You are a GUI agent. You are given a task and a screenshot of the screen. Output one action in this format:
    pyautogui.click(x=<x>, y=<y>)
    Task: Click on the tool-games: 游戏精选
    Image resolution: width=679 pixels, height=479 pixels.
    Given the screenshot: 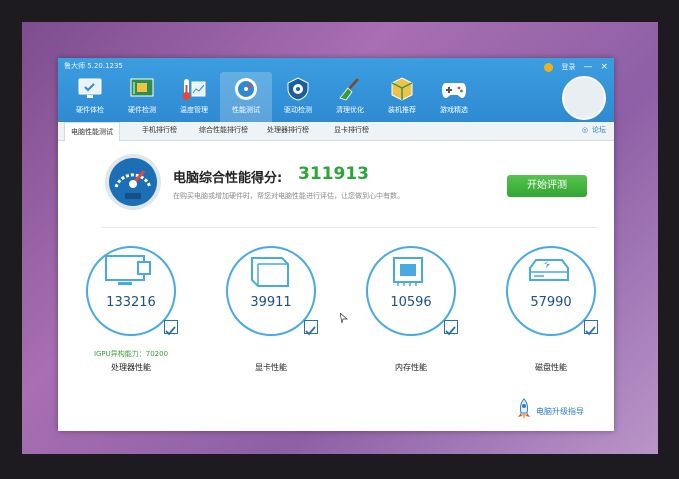 What is the action you would take?
    pyautogui.click(x=454, y=97)
    